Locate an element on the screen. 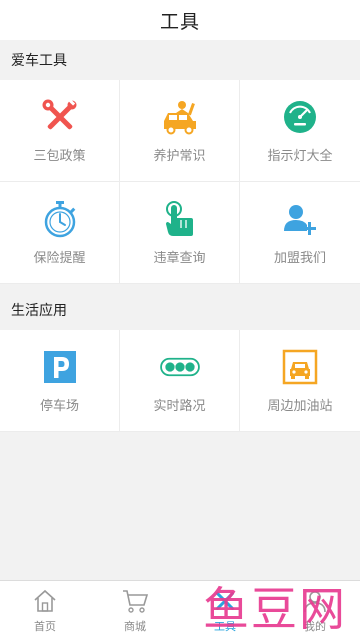 The image size is (360, 640). top-bar: 工具 is located at coordinates (180, 20).